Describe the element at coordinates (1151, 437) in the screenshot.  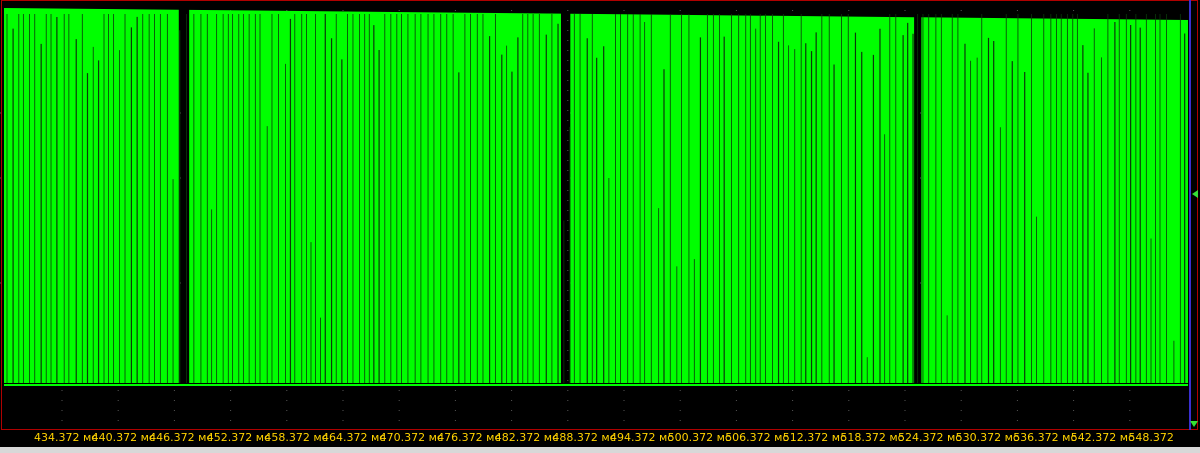
I see `time-tick-label: 548.372` at that location.